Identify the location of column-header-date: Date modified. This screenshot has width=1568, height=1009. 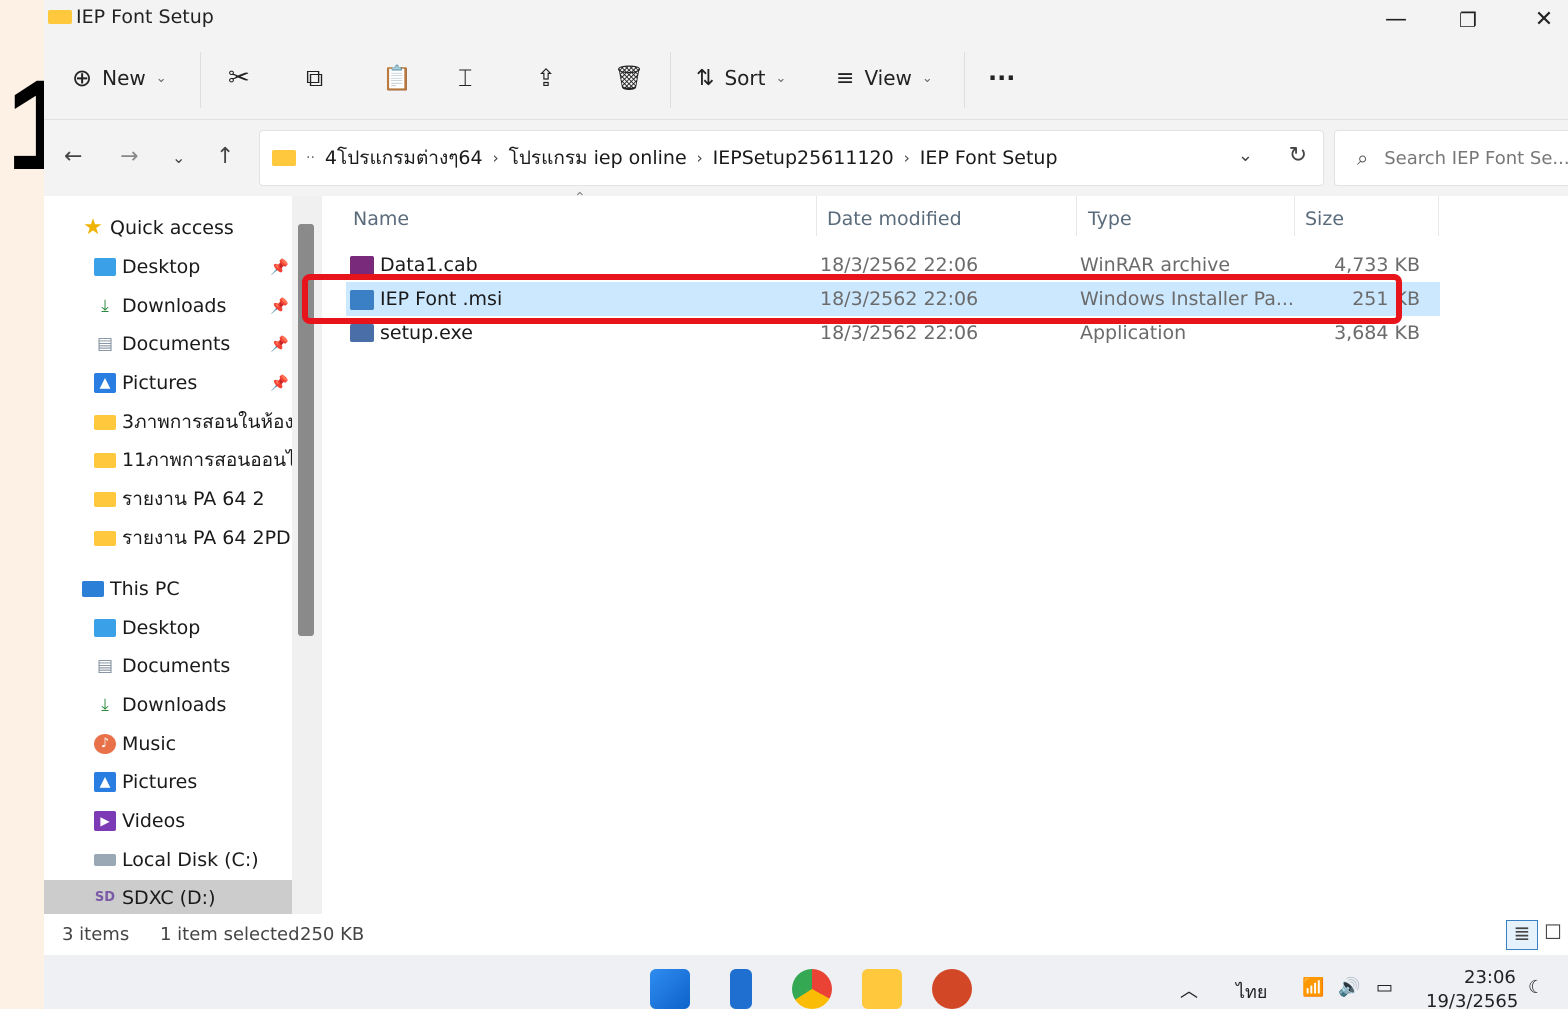
(894, 219).